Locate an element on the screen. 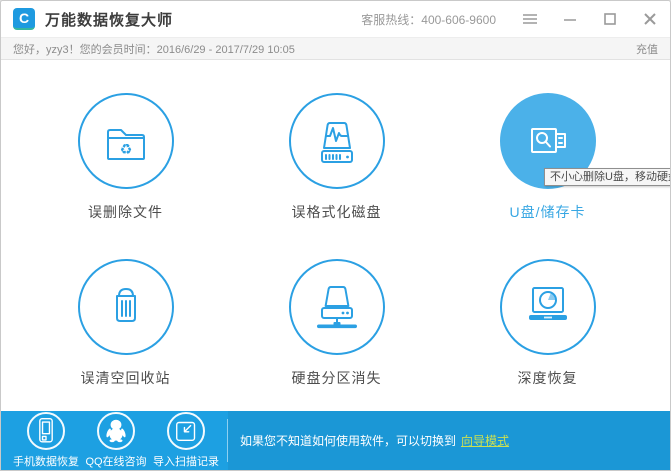 This screenshot has height=471, width=671. feature-formatted-disk: 误格式化磁盘 is located at coordinates (336, 157).